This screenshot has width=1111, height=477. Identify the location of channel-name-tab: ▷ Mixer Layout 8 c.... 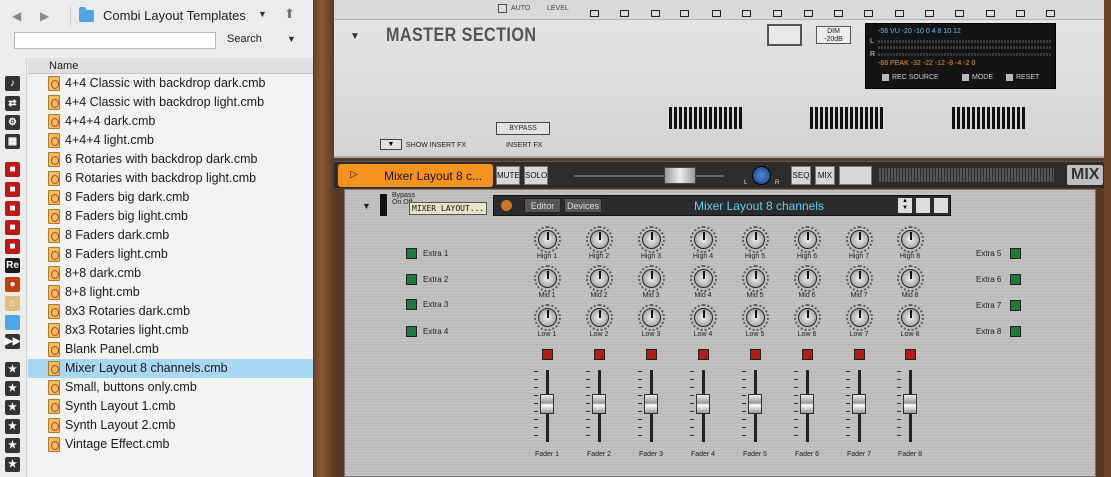
(415, 175).